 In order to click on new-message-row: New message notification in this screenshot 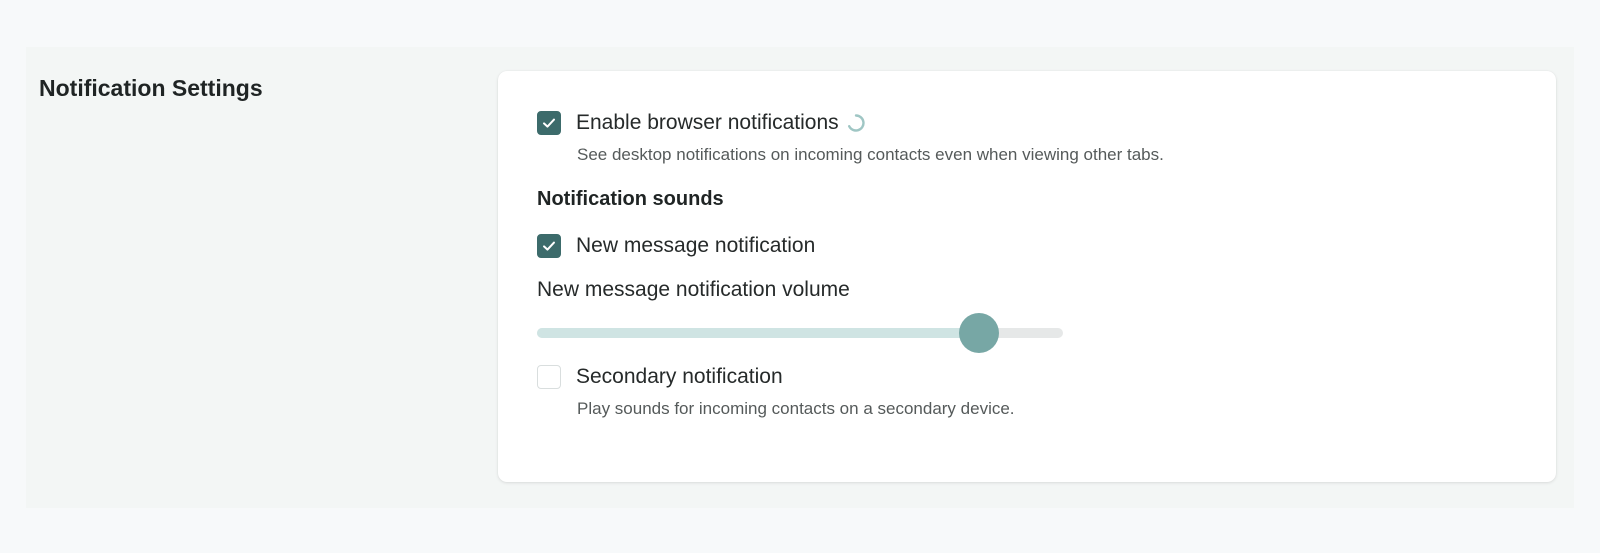, I will do `click(676, 246)`.